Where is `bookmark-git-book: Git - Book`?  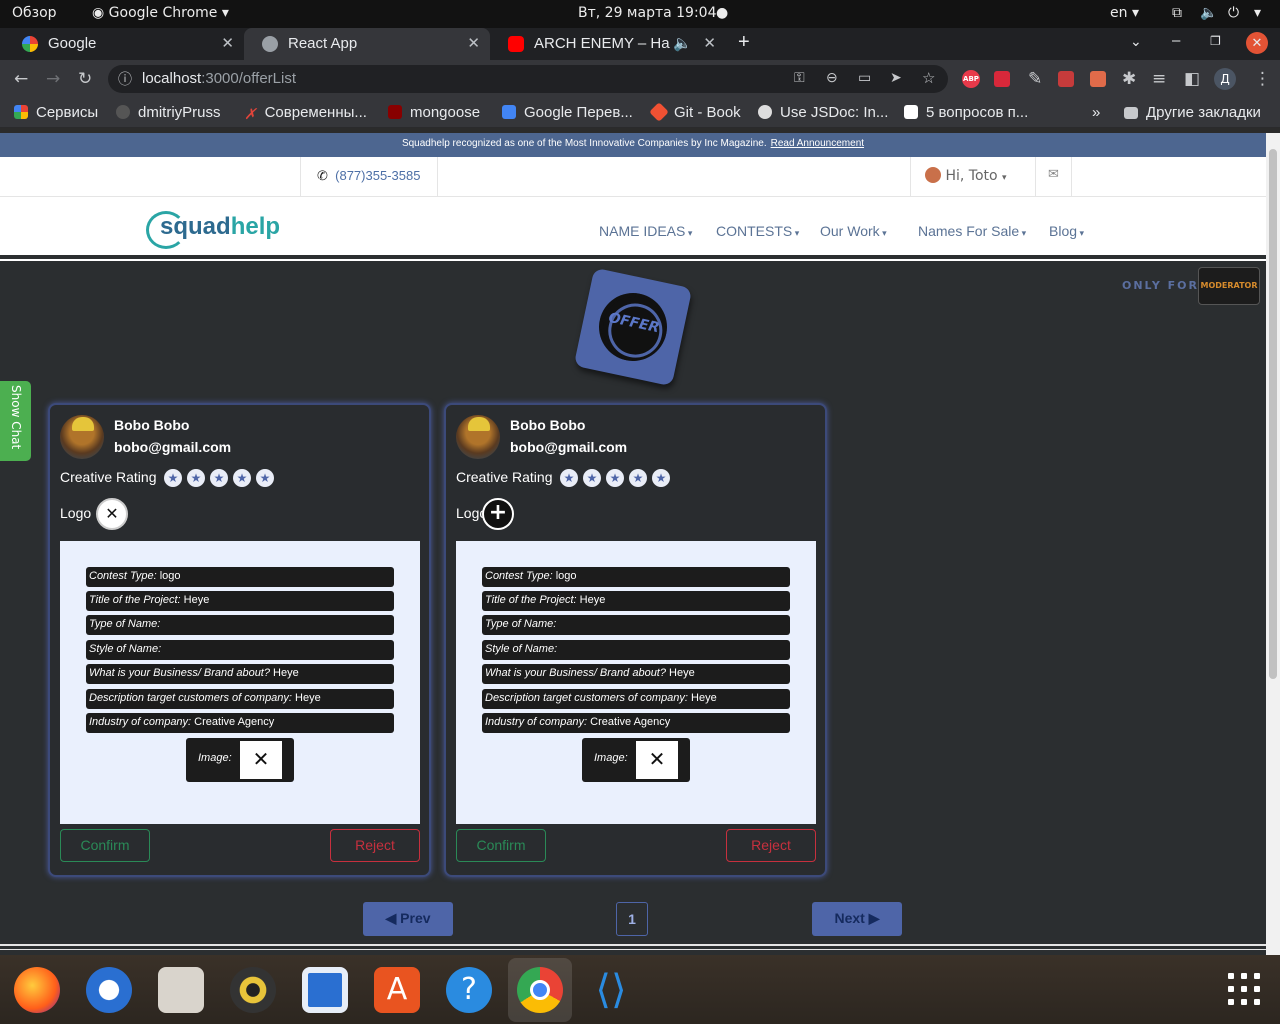 bookmark-git-book: Git - Book is located at coordinates (695, 112).